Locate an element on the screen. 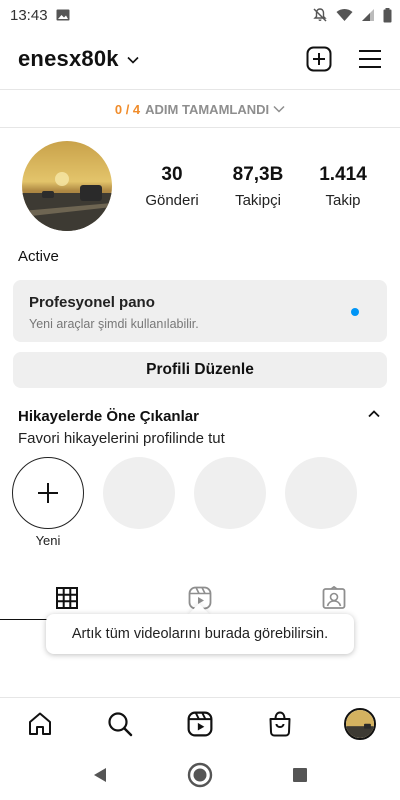 The width and height of the screenshot is (400, 800). nav-home is located at coordinates (40, 724).